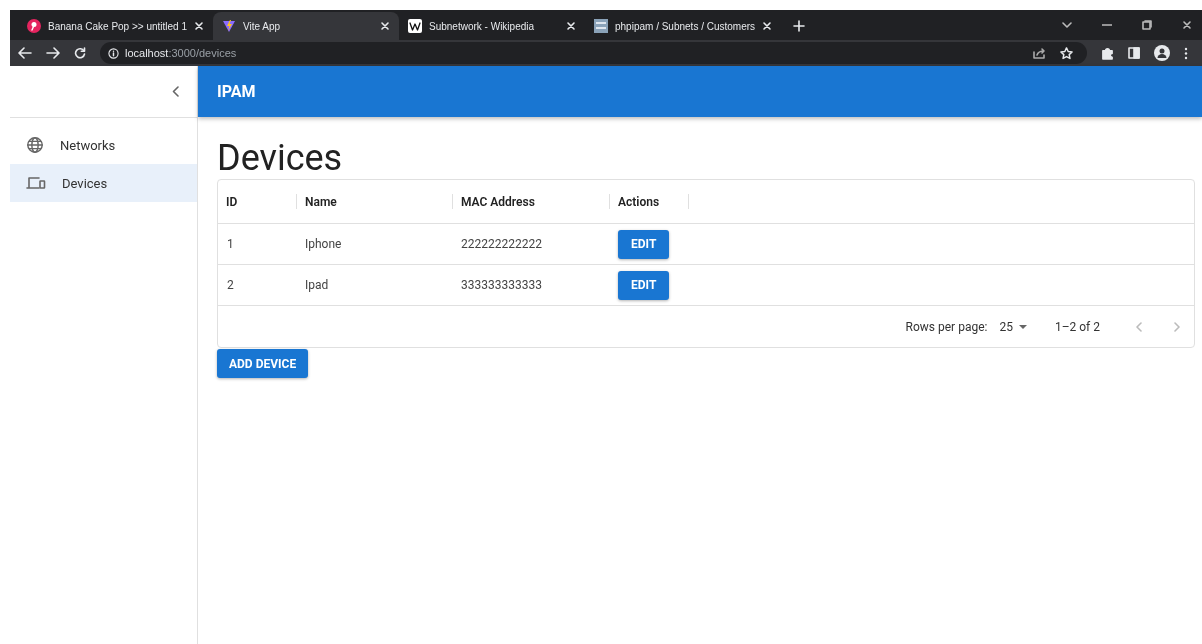 The width and height of the screenshot is (1202, 644). I want to click on column-header: MAC Address, so click(498, 201).